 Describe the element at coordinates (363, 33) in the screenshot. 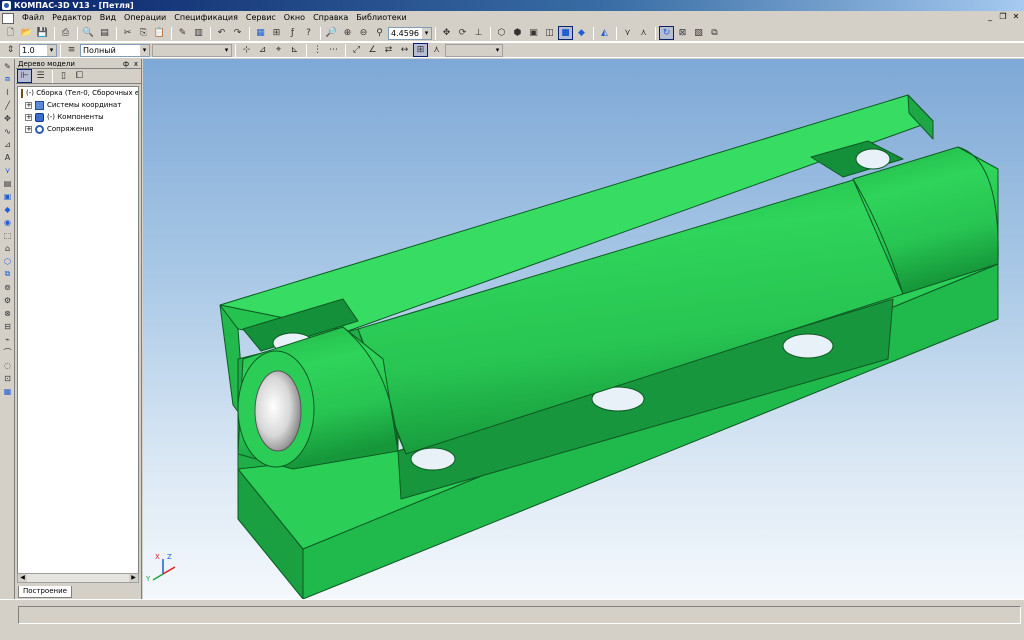

I see `zoom-out-icon: ⊖` at that location.